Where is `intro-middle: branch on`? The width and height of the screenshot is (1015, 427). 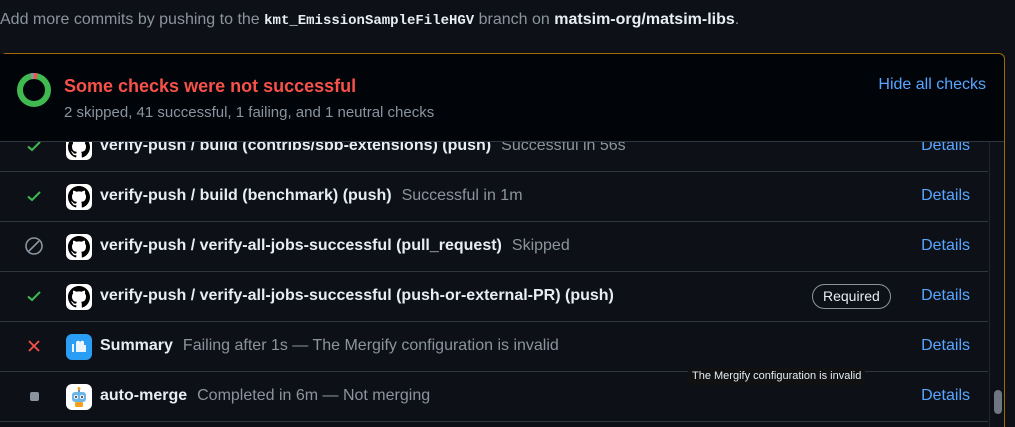 intro-middle: branch on is located at coordinates (514, 19).